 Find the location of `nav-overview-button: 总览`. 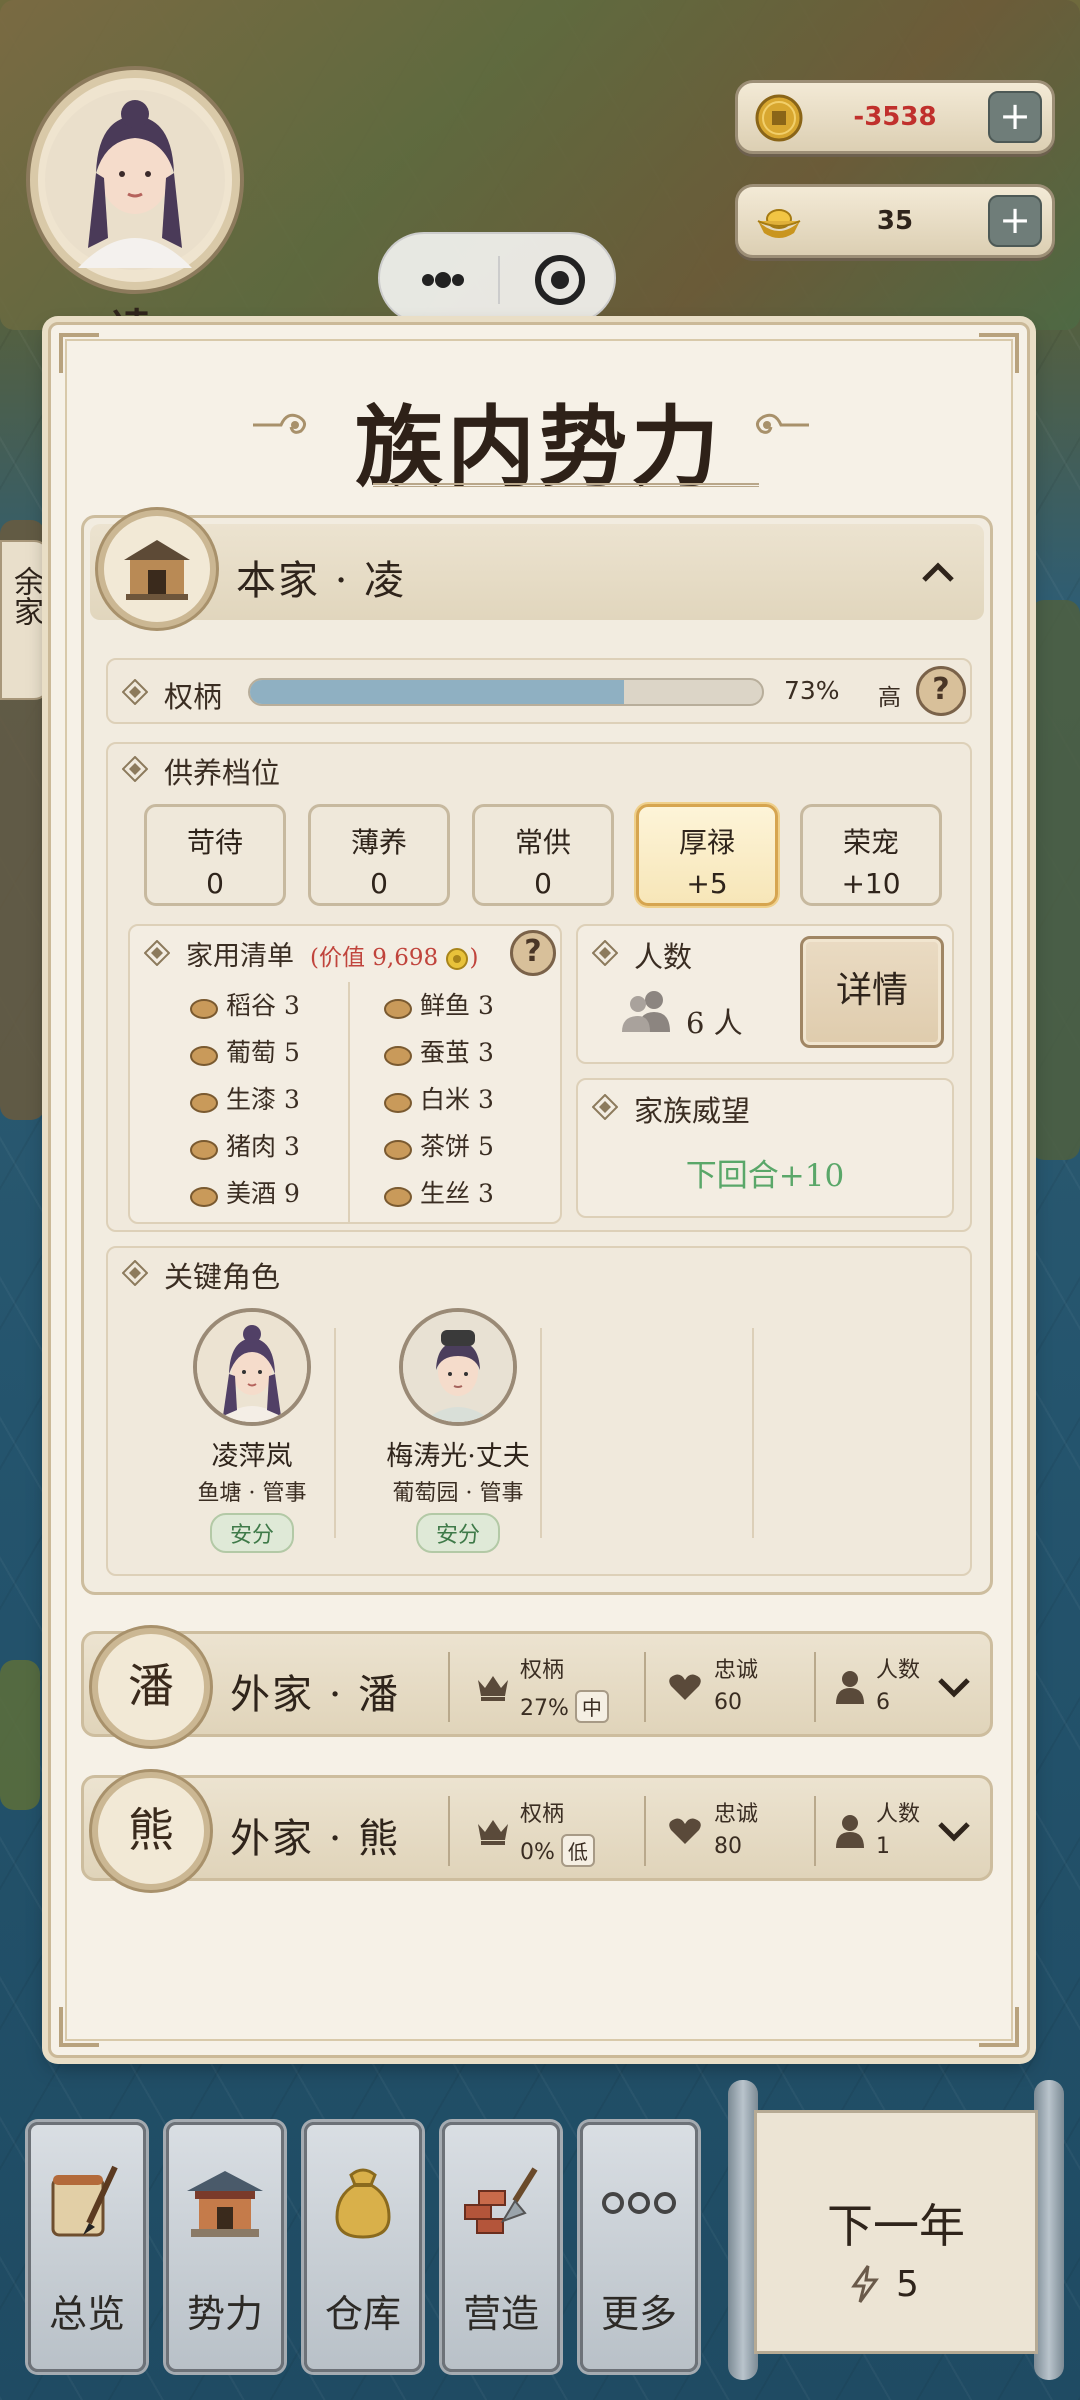

nav-overview-button: 总览 is located at coordinates (87, 2247).